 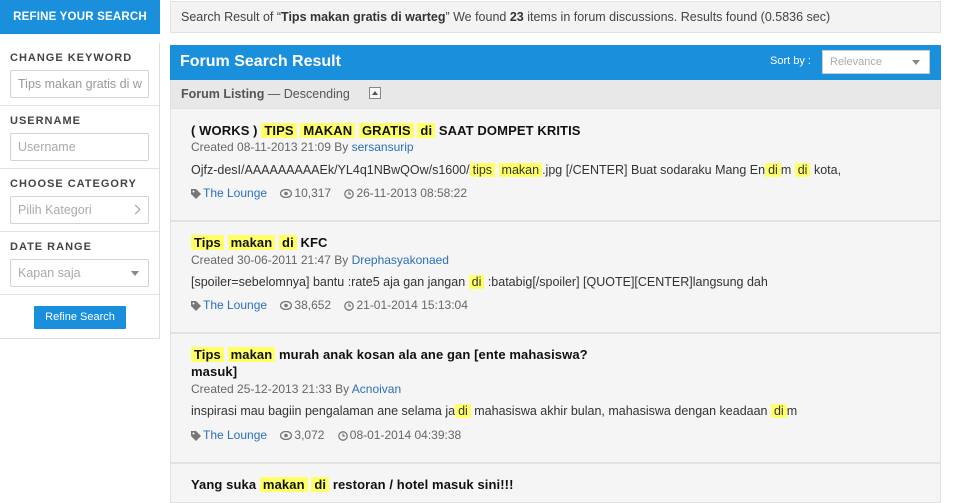 I want to click on refine-search-button: Refine Search, so click(x=80, y=317).